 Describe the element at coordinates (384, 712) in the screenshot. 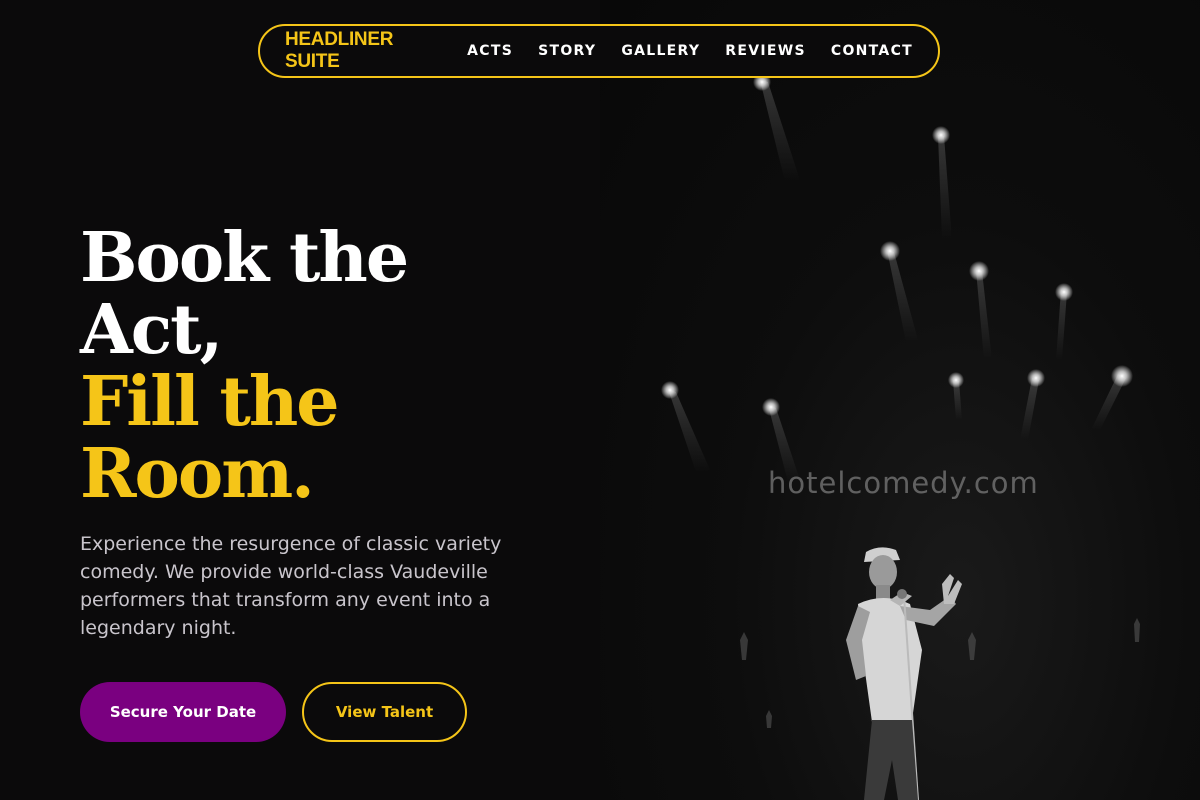

I see `view-talent-button: View Talent` at that location.